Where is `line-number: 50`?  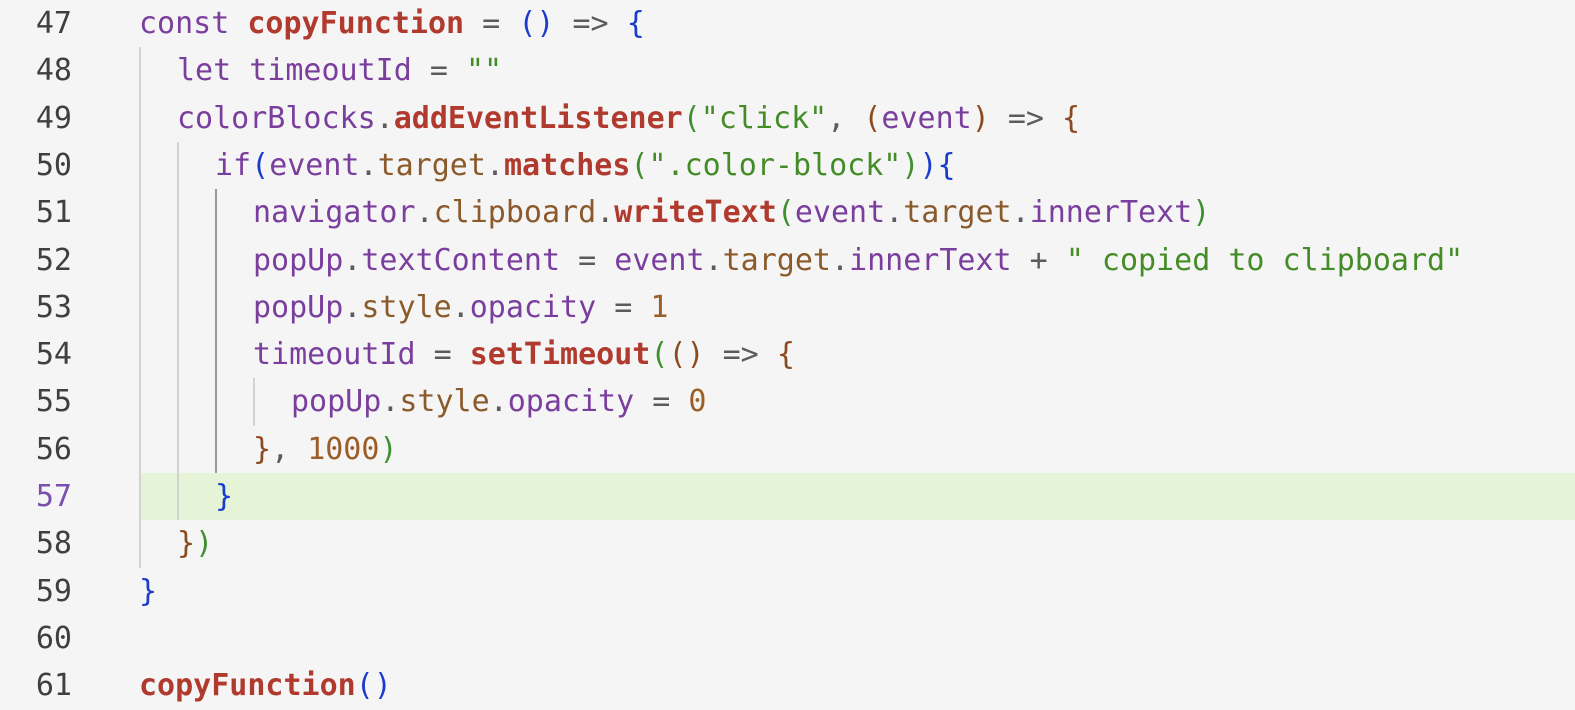 line-number: 50 is located at coordinates (53, 165).